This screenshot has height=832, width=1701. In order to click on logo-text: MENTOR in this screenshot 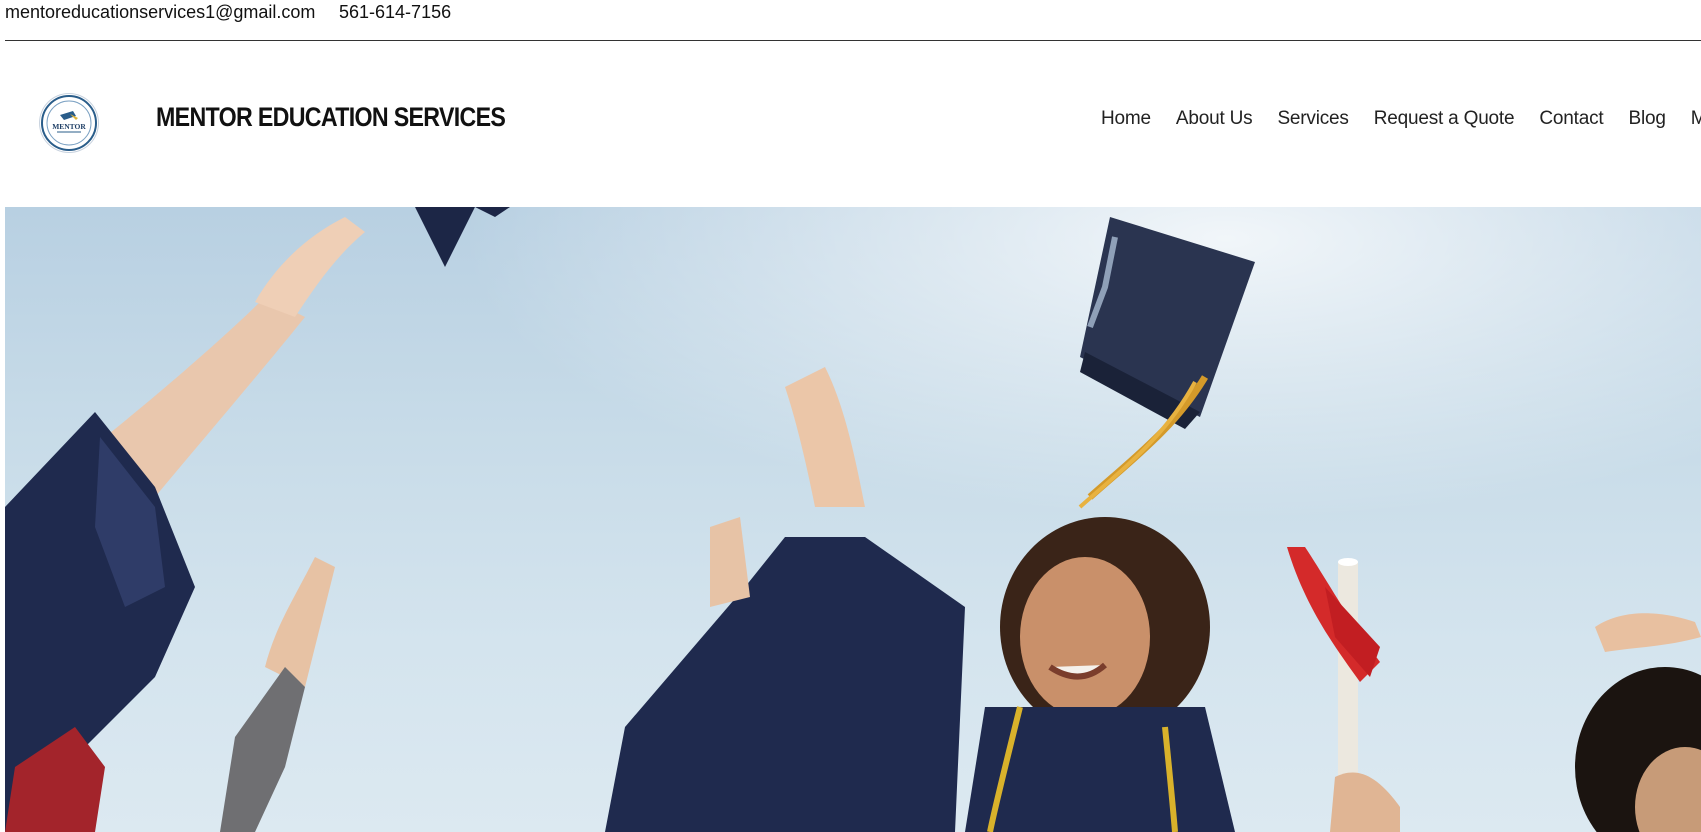, I will do `click(69, 126)`.